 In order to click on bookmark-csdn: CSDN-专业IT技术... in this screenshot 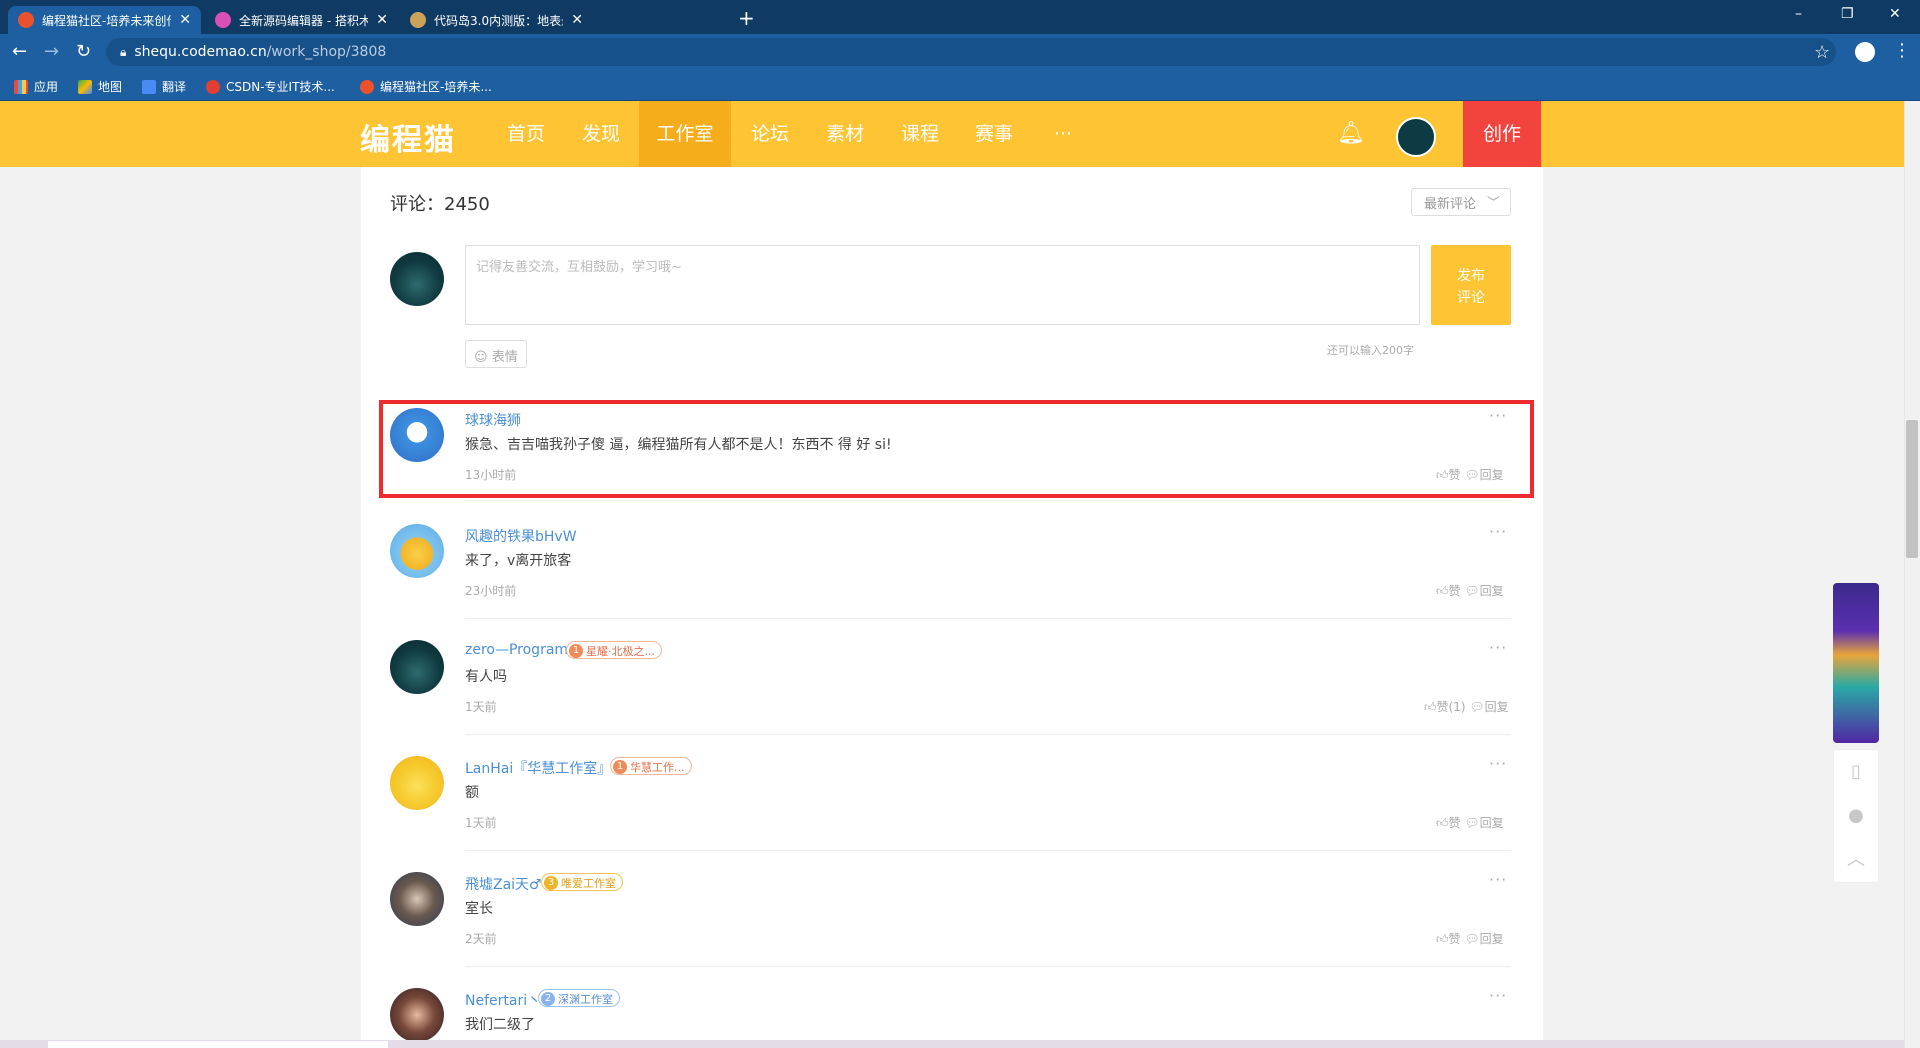, I will do `click(270, 86)`.